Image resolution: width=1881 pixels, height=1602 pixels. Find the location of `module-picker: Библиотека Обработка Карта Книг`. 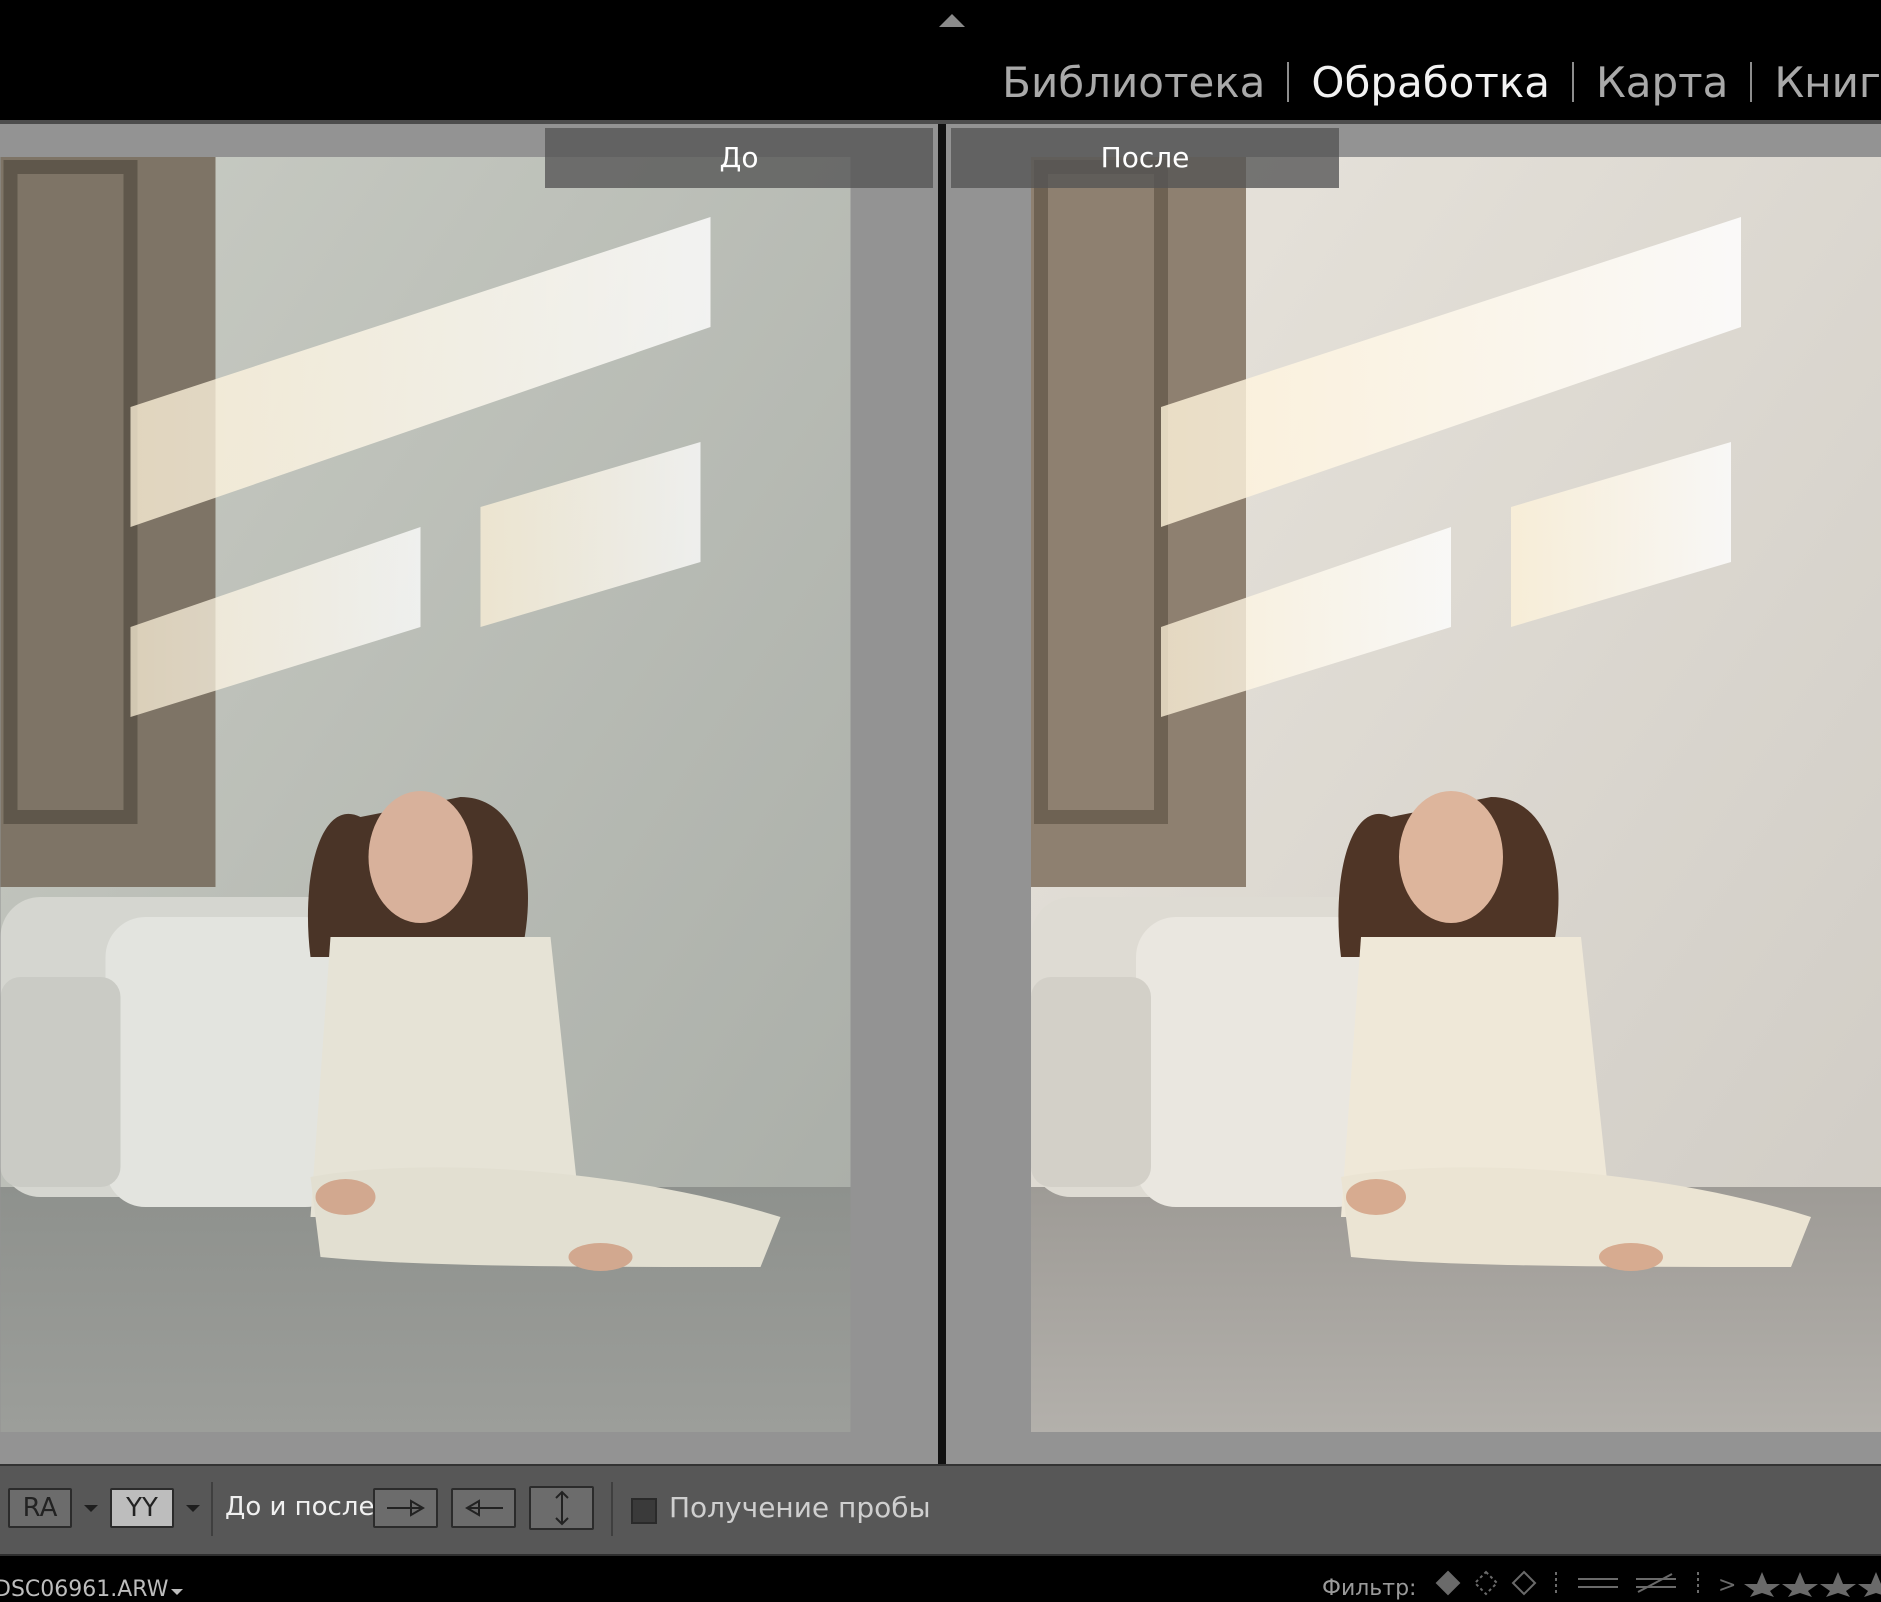

module-picker: Библиотека Обработка Карта Книг is located at coordinates (1430, 82).